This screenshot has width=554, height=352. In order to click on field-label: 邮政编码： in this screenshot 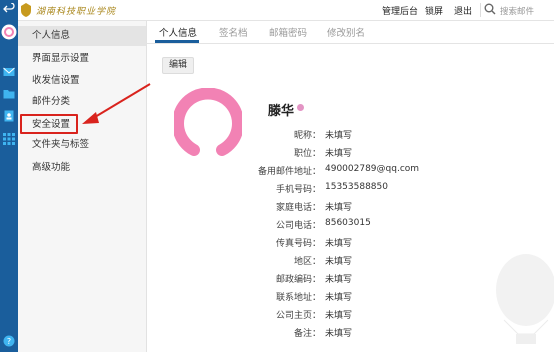, I will do `click(298, 280)`.